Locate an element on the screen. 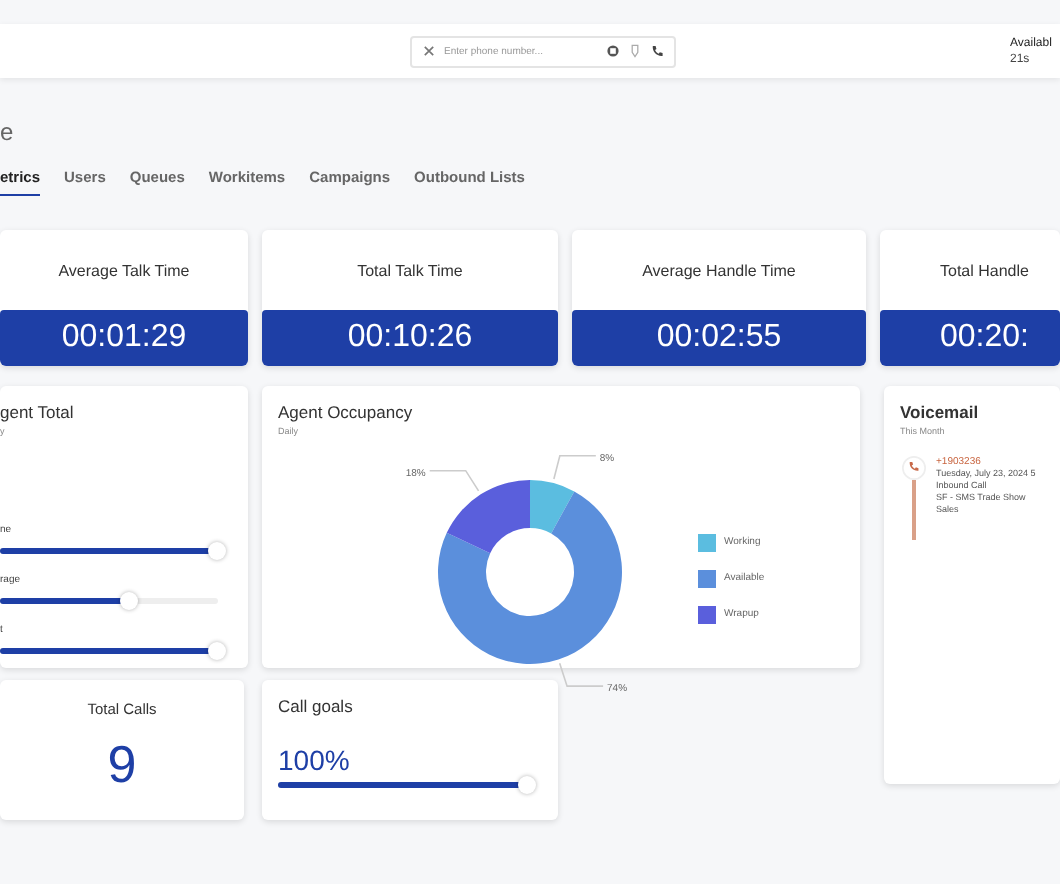  time-value: 00:20: is located at coordinates (970, 338).